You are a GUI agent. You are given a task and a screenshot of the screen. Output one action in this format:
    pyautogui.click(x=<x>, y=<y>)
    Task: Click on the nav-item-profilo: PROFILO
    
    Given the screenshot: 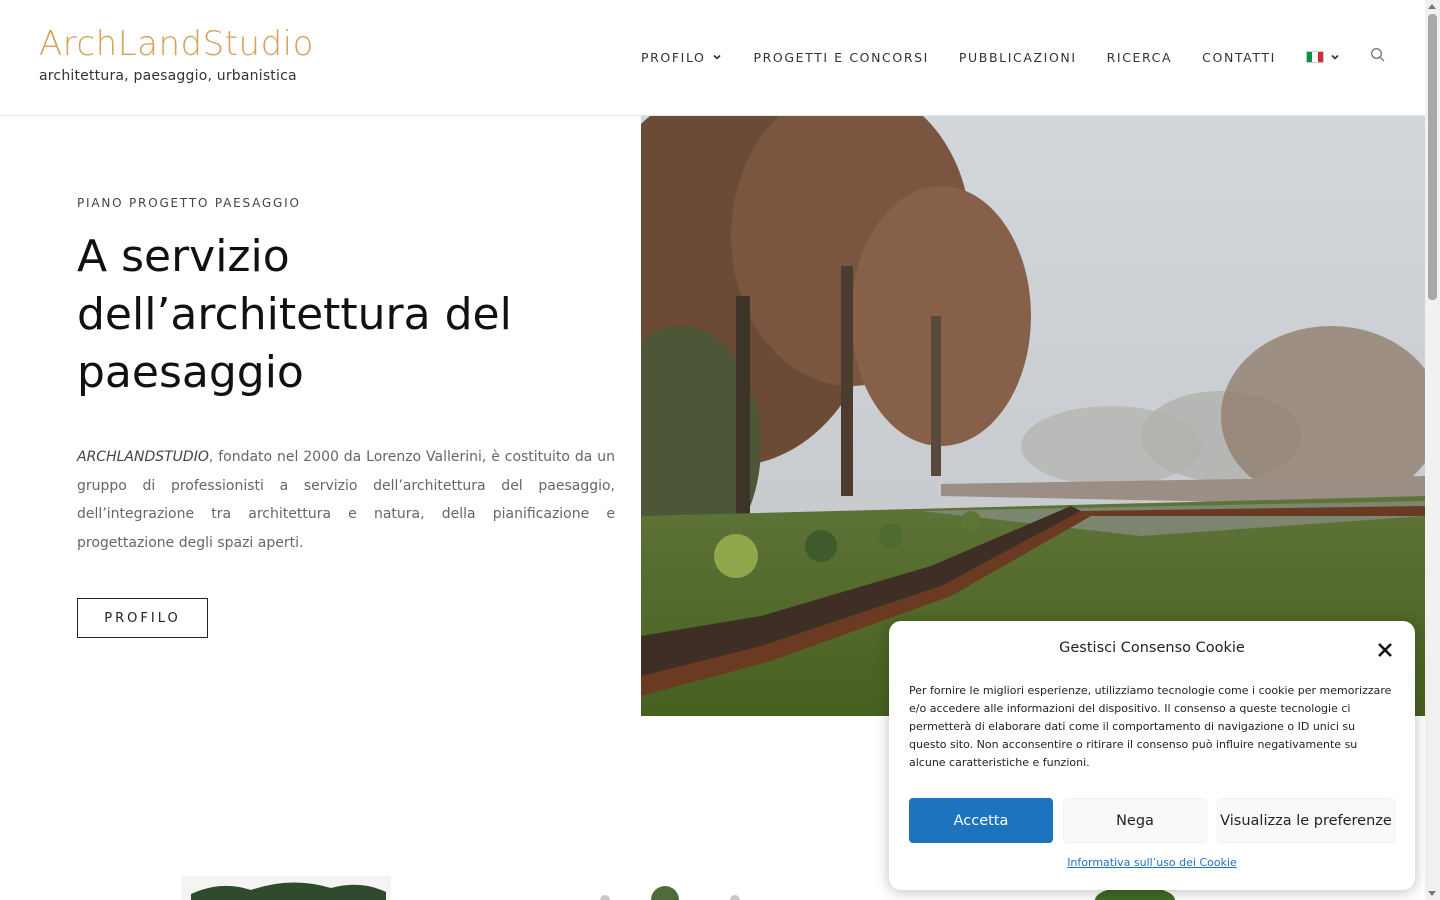 What is the action you would take?
    pyautogui.click(x=682, y=57)
    